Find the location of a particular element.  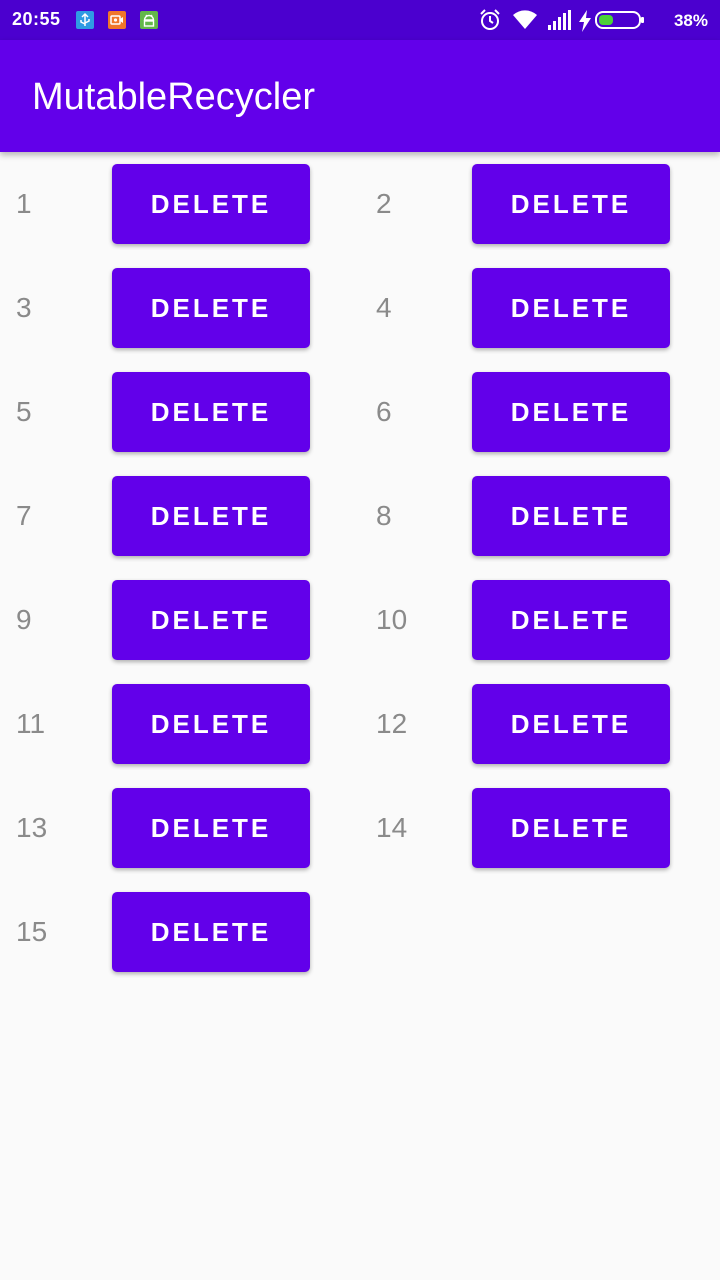

grid-item: 15 DELETE is located at coordinates (180, 932).